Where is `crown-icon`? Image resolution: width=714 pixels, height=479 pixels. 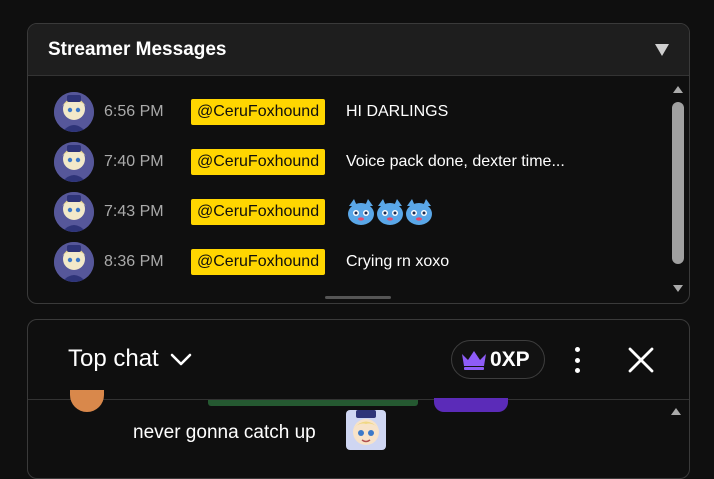 crown-icon is located at coordinates (474, 360).